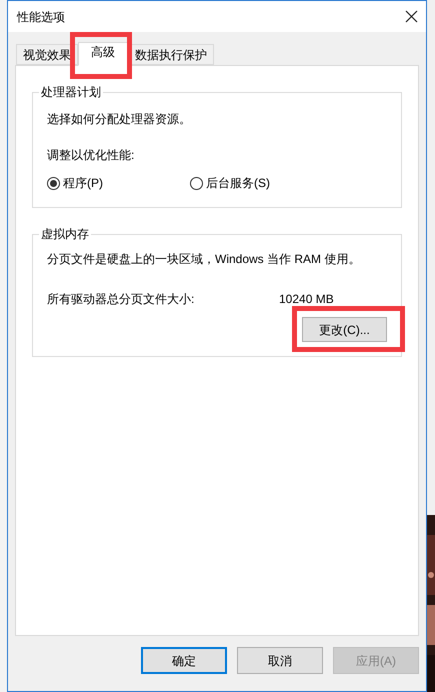 Image resolution: width=435 pixels, height=692 pixels. What do you see at coordinates (91, 155) in the screenshot?
I see `prompt-label: 调整以优化性能:` at bounding box center [91, 155].